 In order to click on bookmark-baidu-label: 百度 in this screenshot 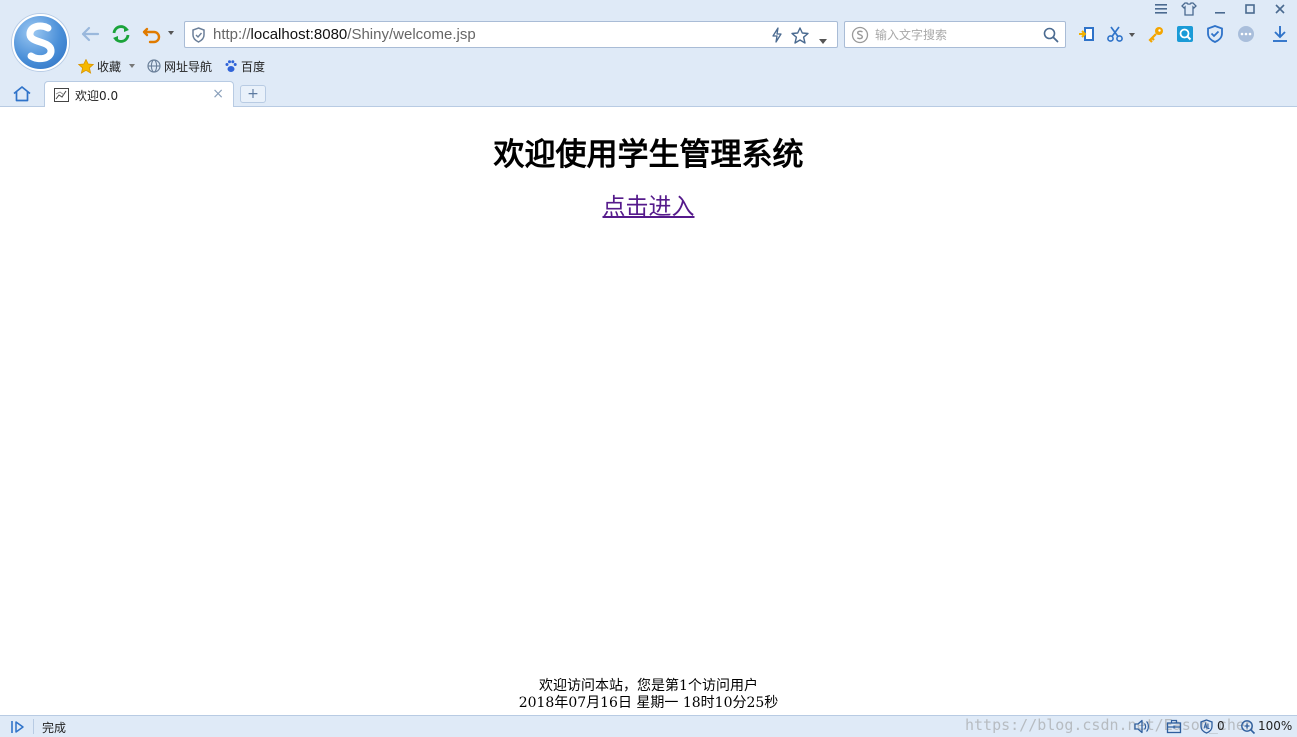, I will do `click(253, 66)`.